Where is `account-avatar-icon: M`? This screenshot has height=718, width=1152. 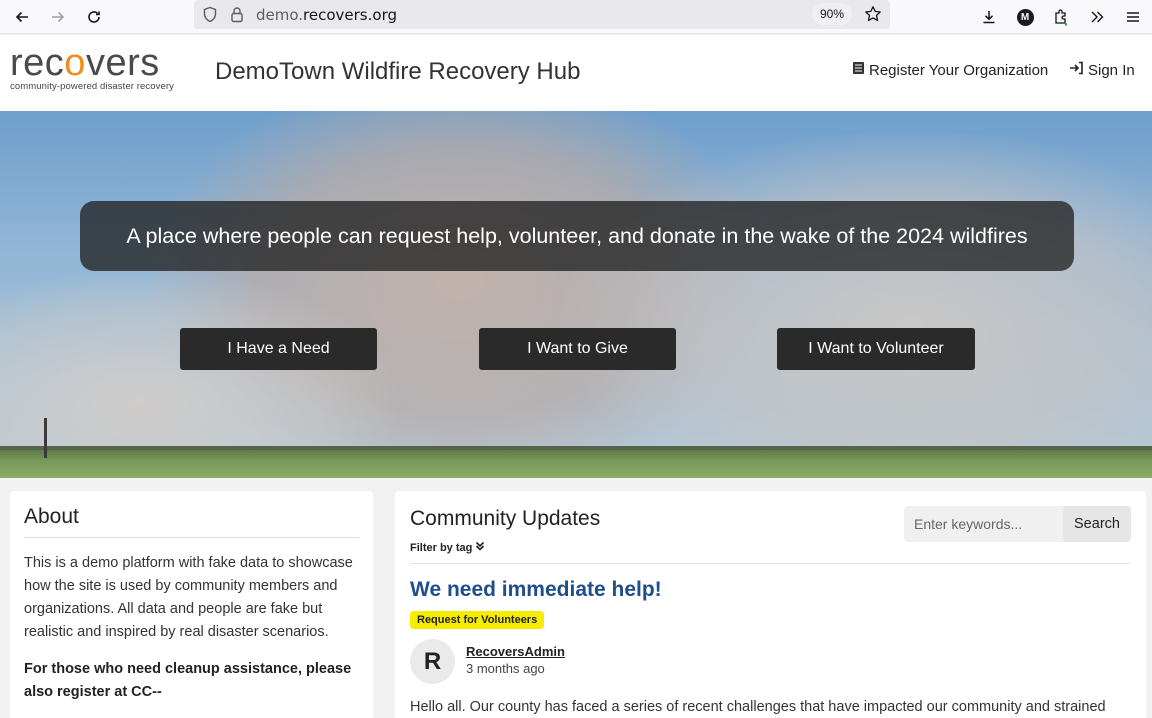
account-avatar-icon: M is located at coordinates (1025, 17).